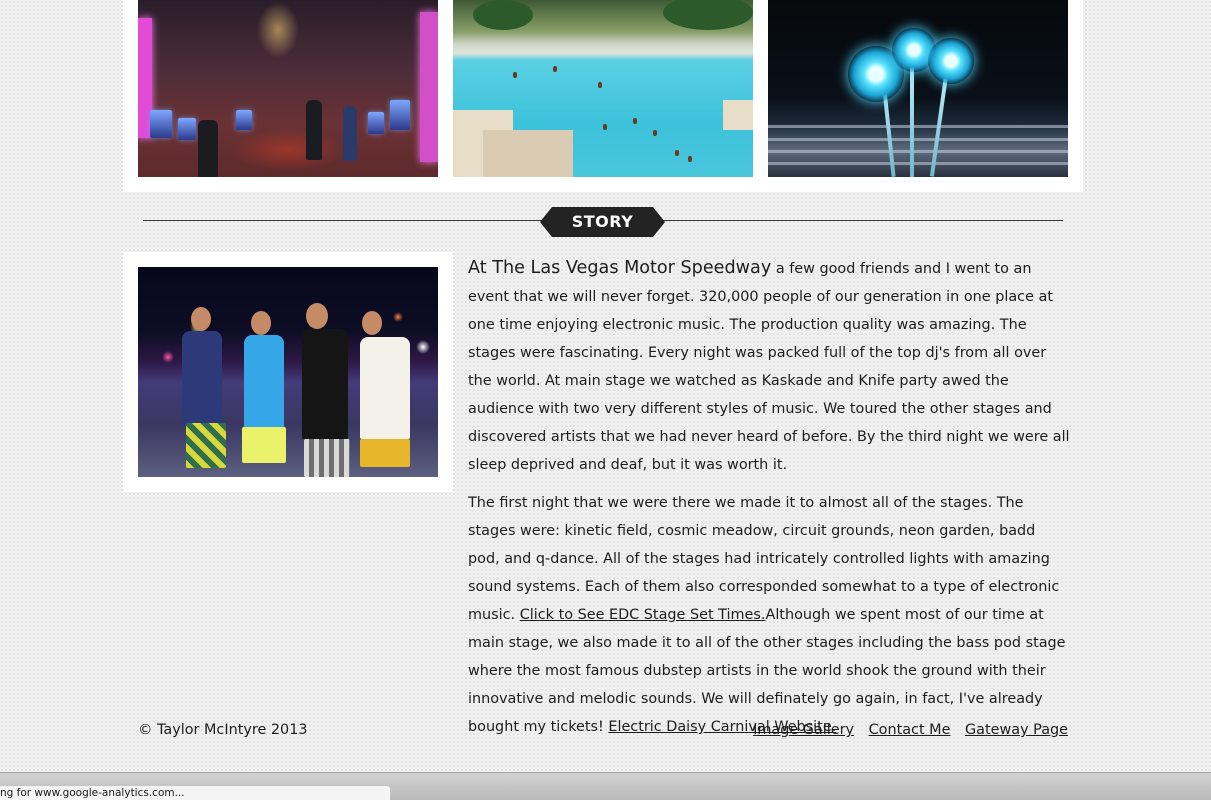  What do you see at coordinates (643, 615) in the screenshot?
I see `stage-times-link: Click to See EDC Stage Set Times.` at bounding box center [643, 615].